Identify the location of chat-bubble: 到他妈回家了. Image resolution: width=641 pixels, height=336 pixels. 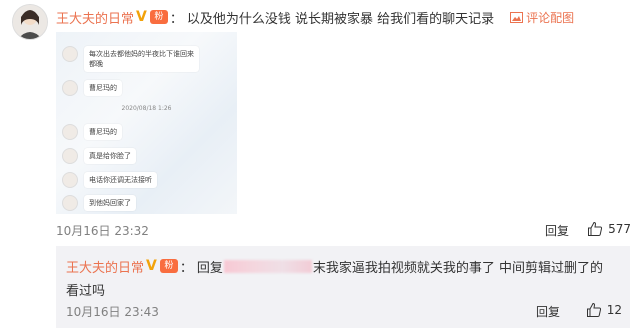
(110, 203).